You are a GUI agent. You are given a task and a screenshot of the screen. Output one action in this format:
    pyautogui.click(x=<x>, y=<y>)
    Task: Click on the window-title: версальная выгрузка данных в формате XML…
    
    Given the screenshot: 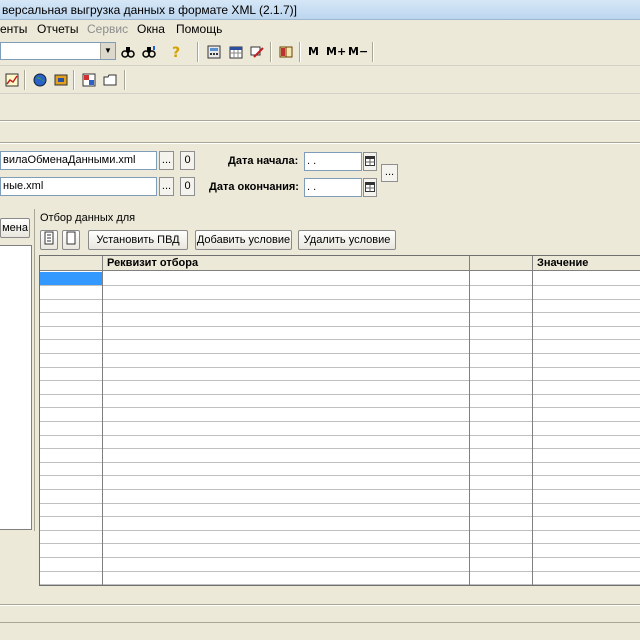 What is the action you would take?
    pyautogui.click(x=150, y=10)
    